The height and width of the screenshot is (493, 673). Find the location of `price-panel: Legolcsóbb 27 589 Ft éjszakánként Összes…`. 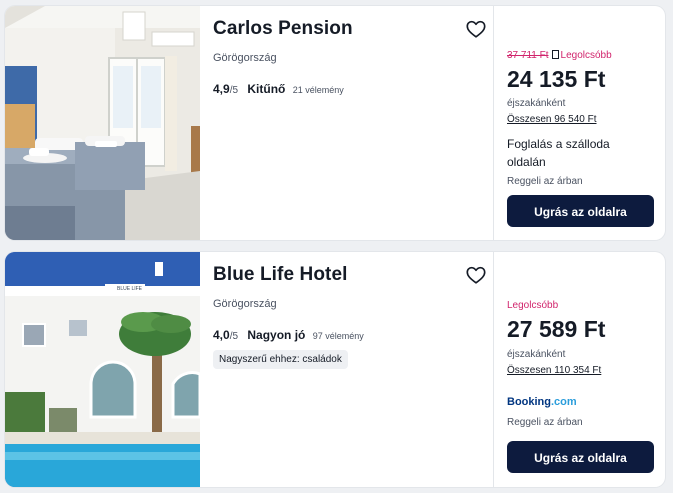

price-panel: Legolcsóbb 27 589 Ft éjszakánként Összes… is located at coordinates (581, 369).